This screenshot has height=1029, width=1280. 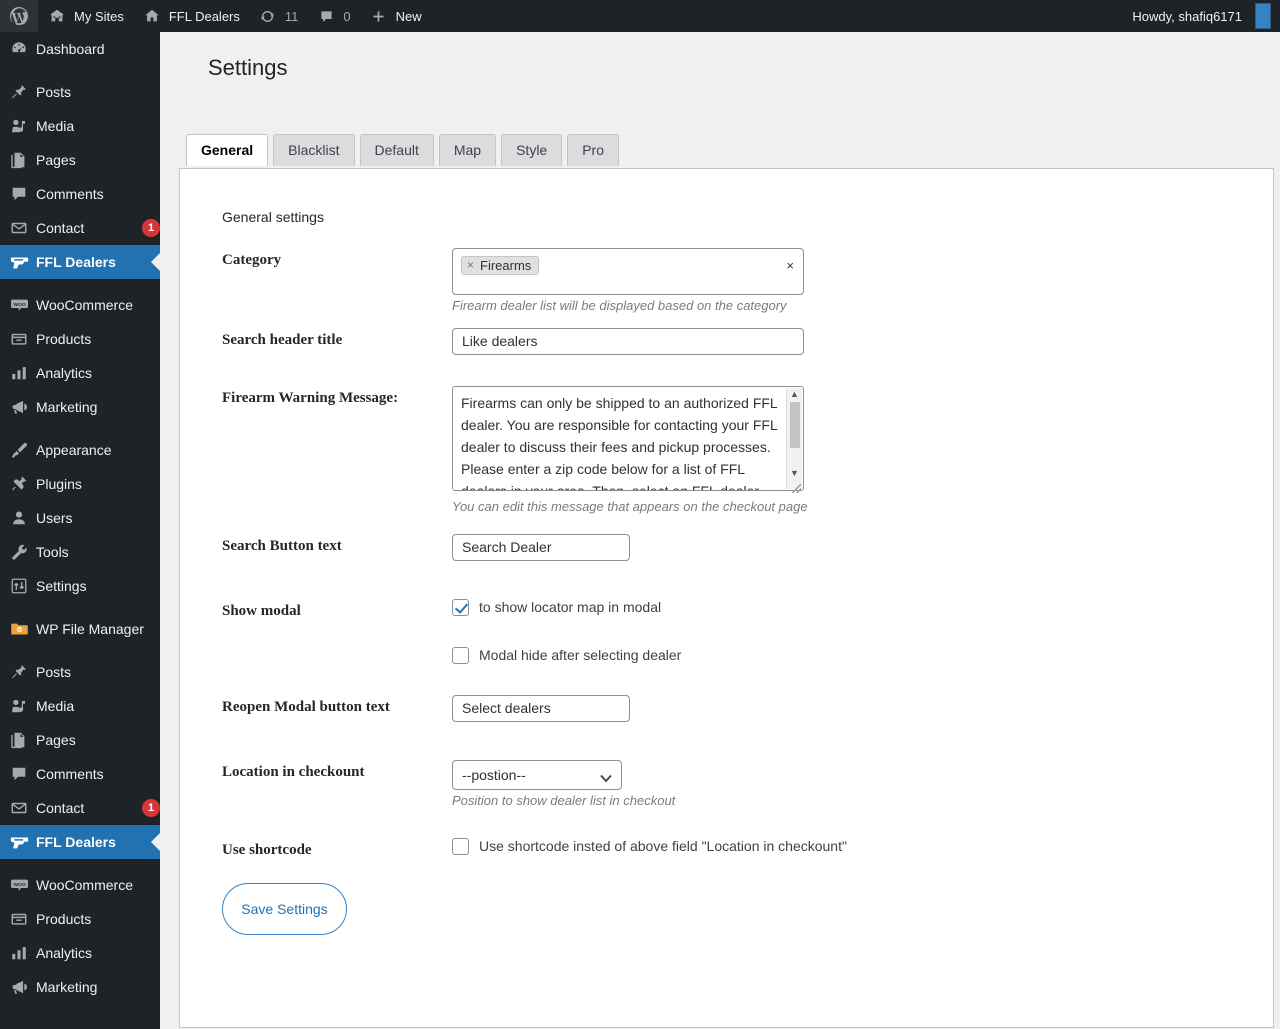 I want to click on show-locator-map-checkbox, so click(x=460, y=607).